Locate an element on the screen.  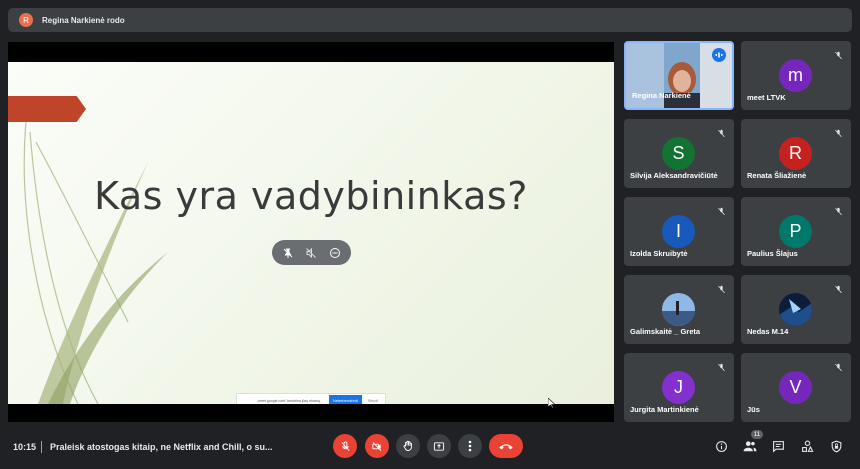
participant-tile: J Jurgita Martinkienė is located at coordinates (679, 387).